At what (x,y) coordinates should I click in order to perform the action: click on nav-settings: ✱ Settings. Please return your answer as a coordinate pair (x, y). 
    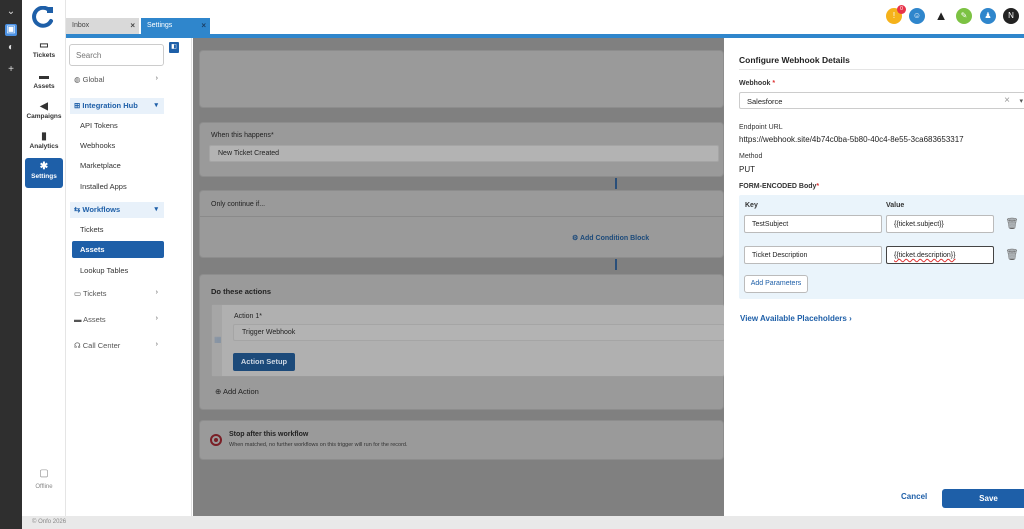
    Looking at the image, I should click on (44, 173).